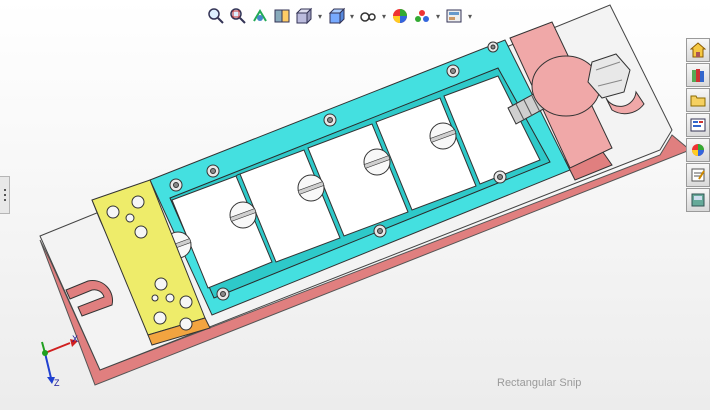 The height and width of the screenshot is (410, 710). I want to click on view-settings-icon, so click(454, 16).